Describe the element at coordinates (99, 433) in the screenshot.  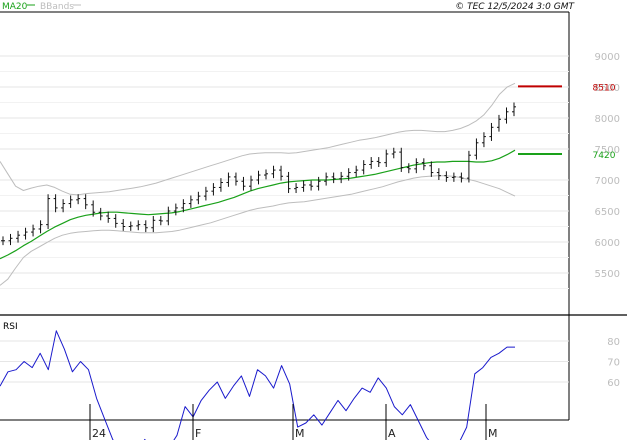
I see `x-tick-label: 24` at that location.